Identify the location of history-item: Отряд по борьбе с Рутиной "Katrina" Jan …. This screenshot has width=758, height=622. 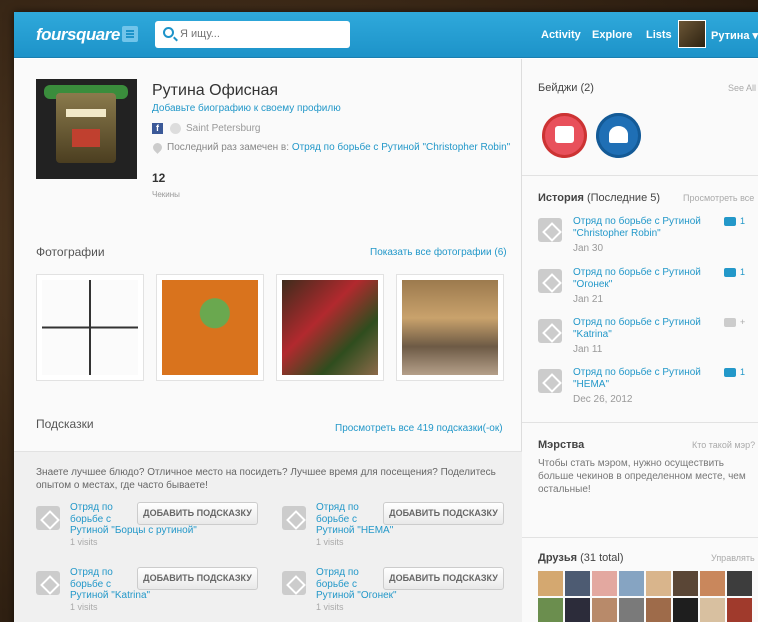
(648, 341).